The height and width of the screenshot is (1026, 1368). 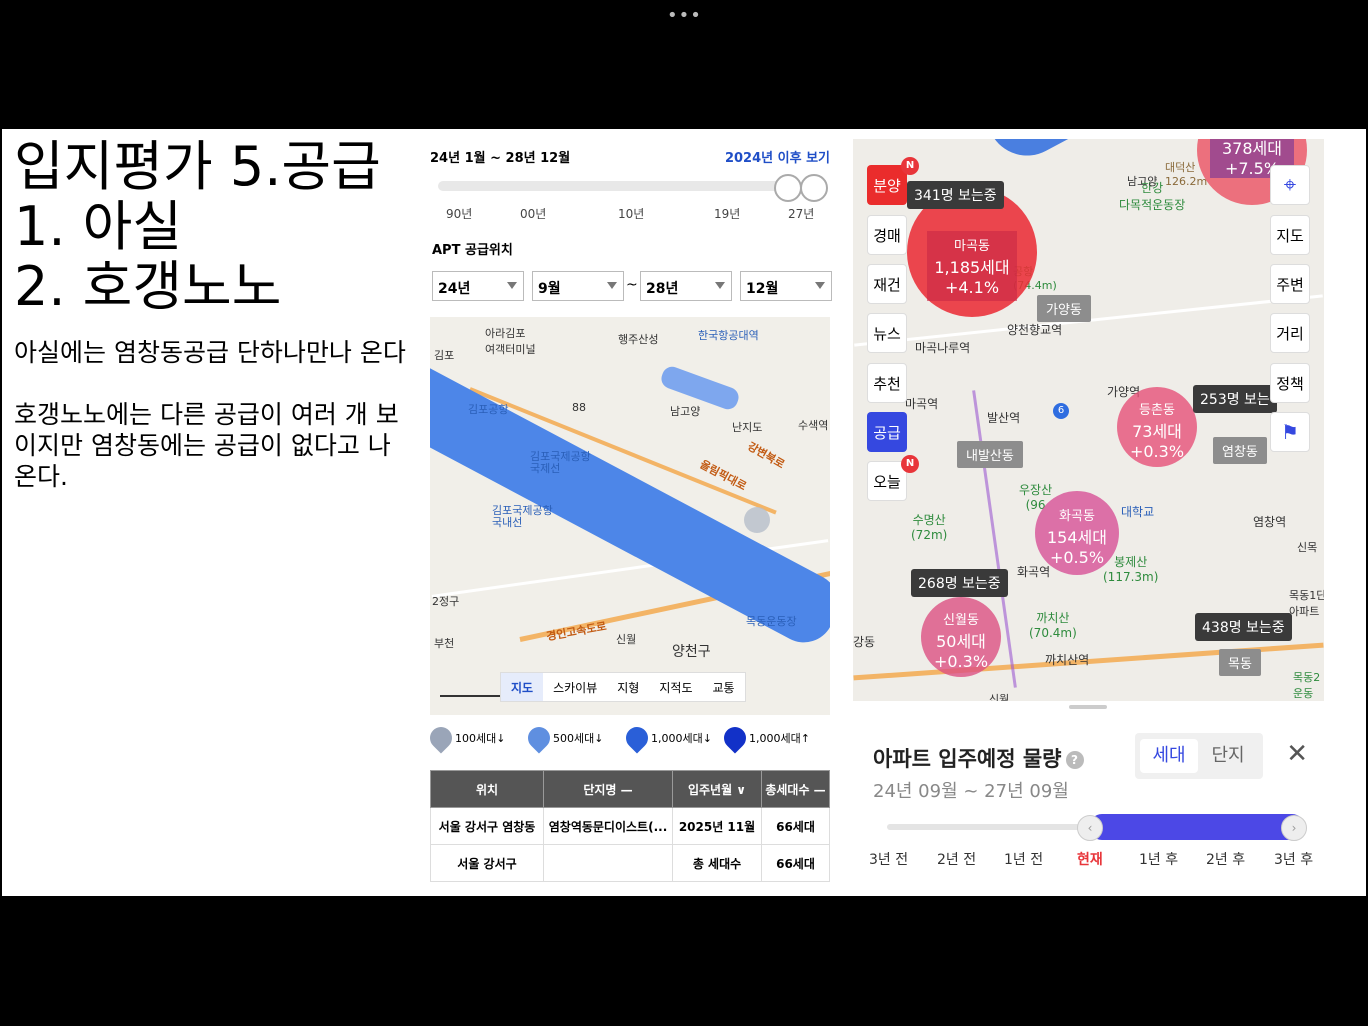 I want to click on timeline-range-fill, so click(x=1197, y=827).